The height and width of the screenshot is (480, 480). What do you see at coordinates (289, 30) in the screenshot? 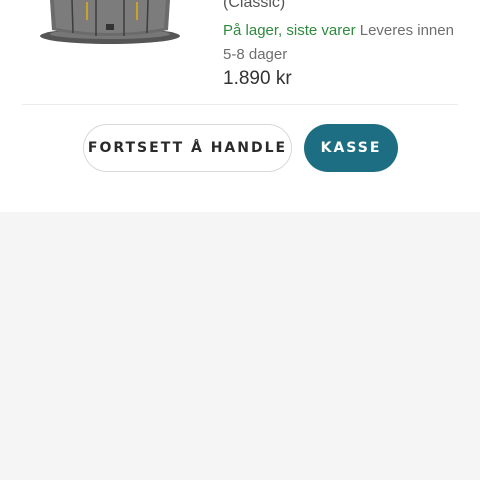
I see `stock-status: På lager, siste varer` at bounding box center [289, 30].